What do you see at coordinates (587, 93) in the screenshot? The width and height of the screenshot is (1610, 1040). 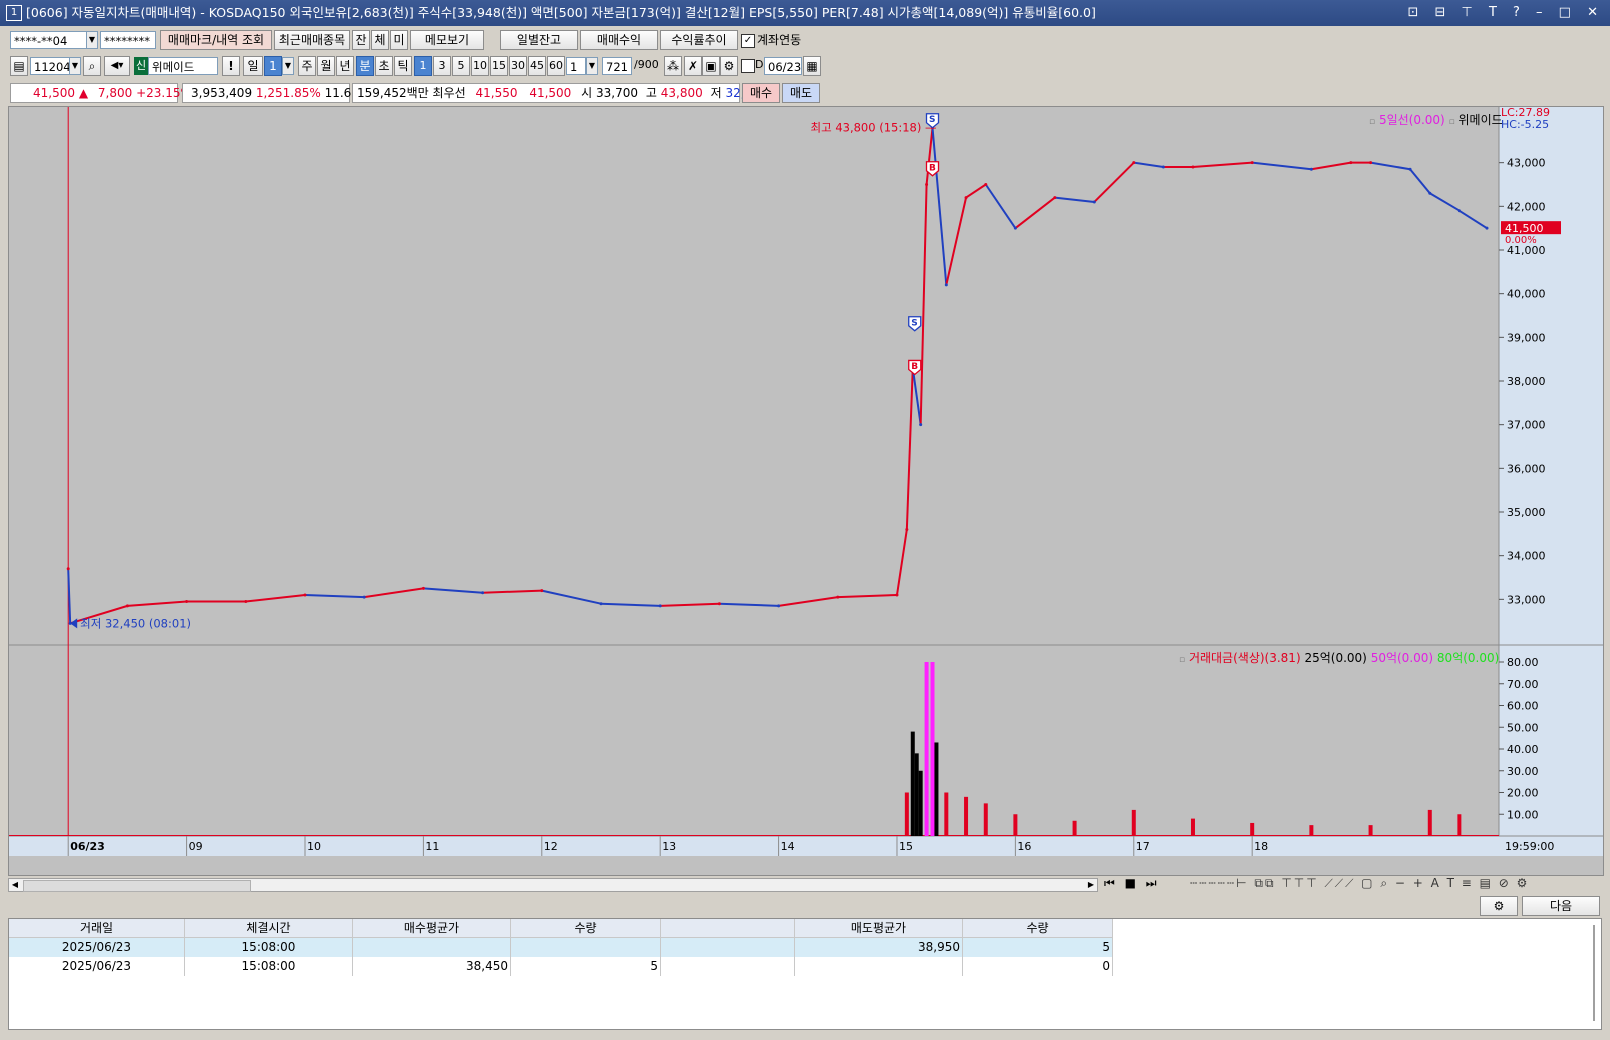 I see `open-label: 시` at bounding box center [587, 93].